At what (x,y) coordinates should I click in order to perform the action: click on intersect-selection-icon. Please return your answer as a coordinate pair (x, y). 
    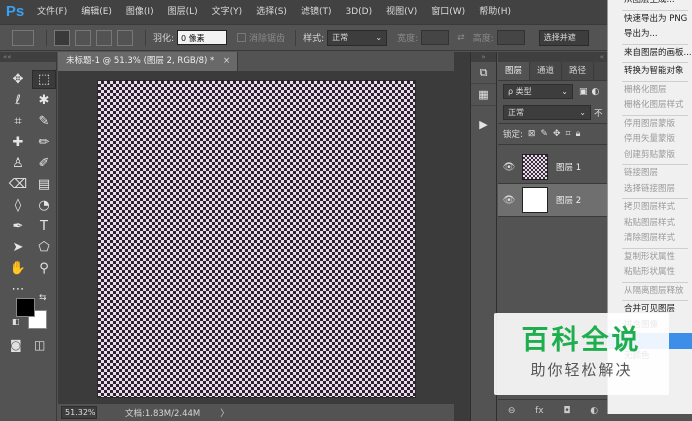
    Looking at the image, I should click on (125, 37).